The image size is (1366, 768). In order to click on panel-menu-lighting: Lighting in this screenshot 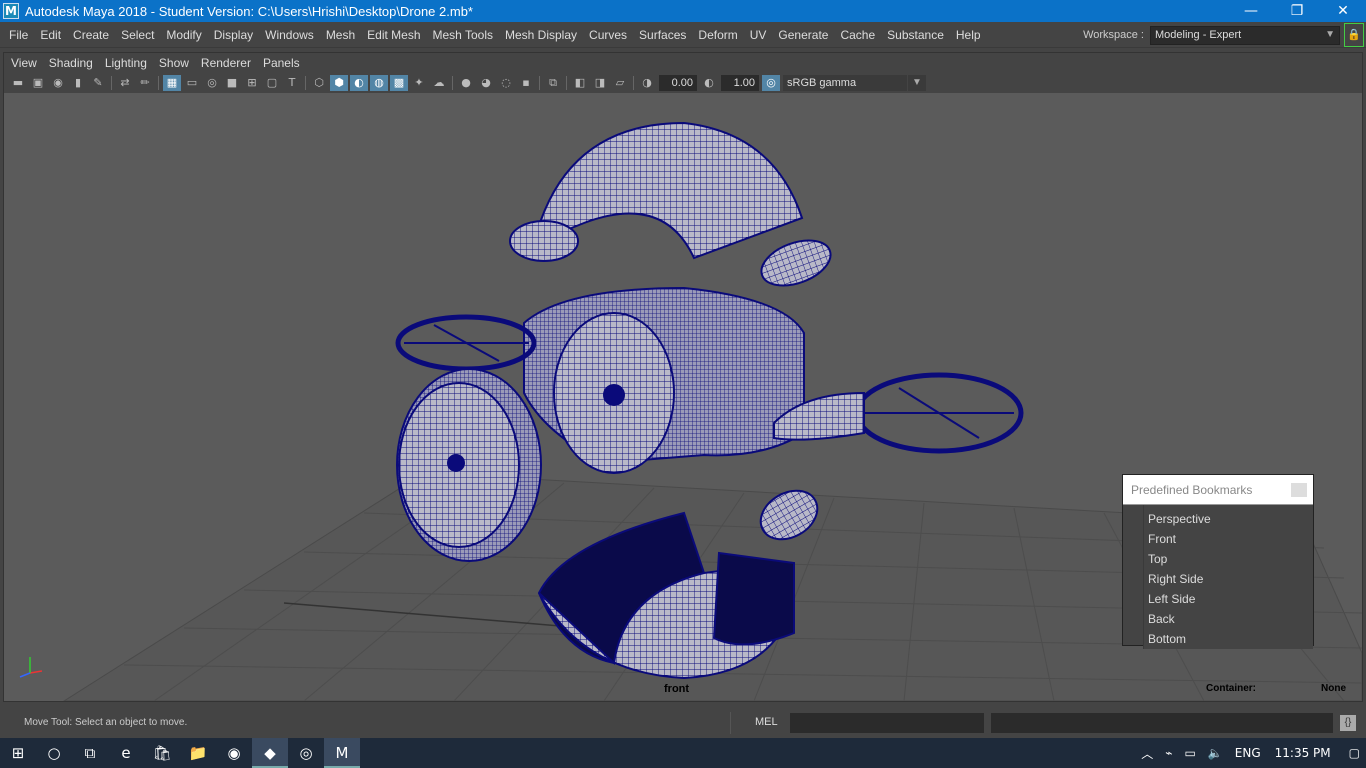, I will do `click(126, 63)`.